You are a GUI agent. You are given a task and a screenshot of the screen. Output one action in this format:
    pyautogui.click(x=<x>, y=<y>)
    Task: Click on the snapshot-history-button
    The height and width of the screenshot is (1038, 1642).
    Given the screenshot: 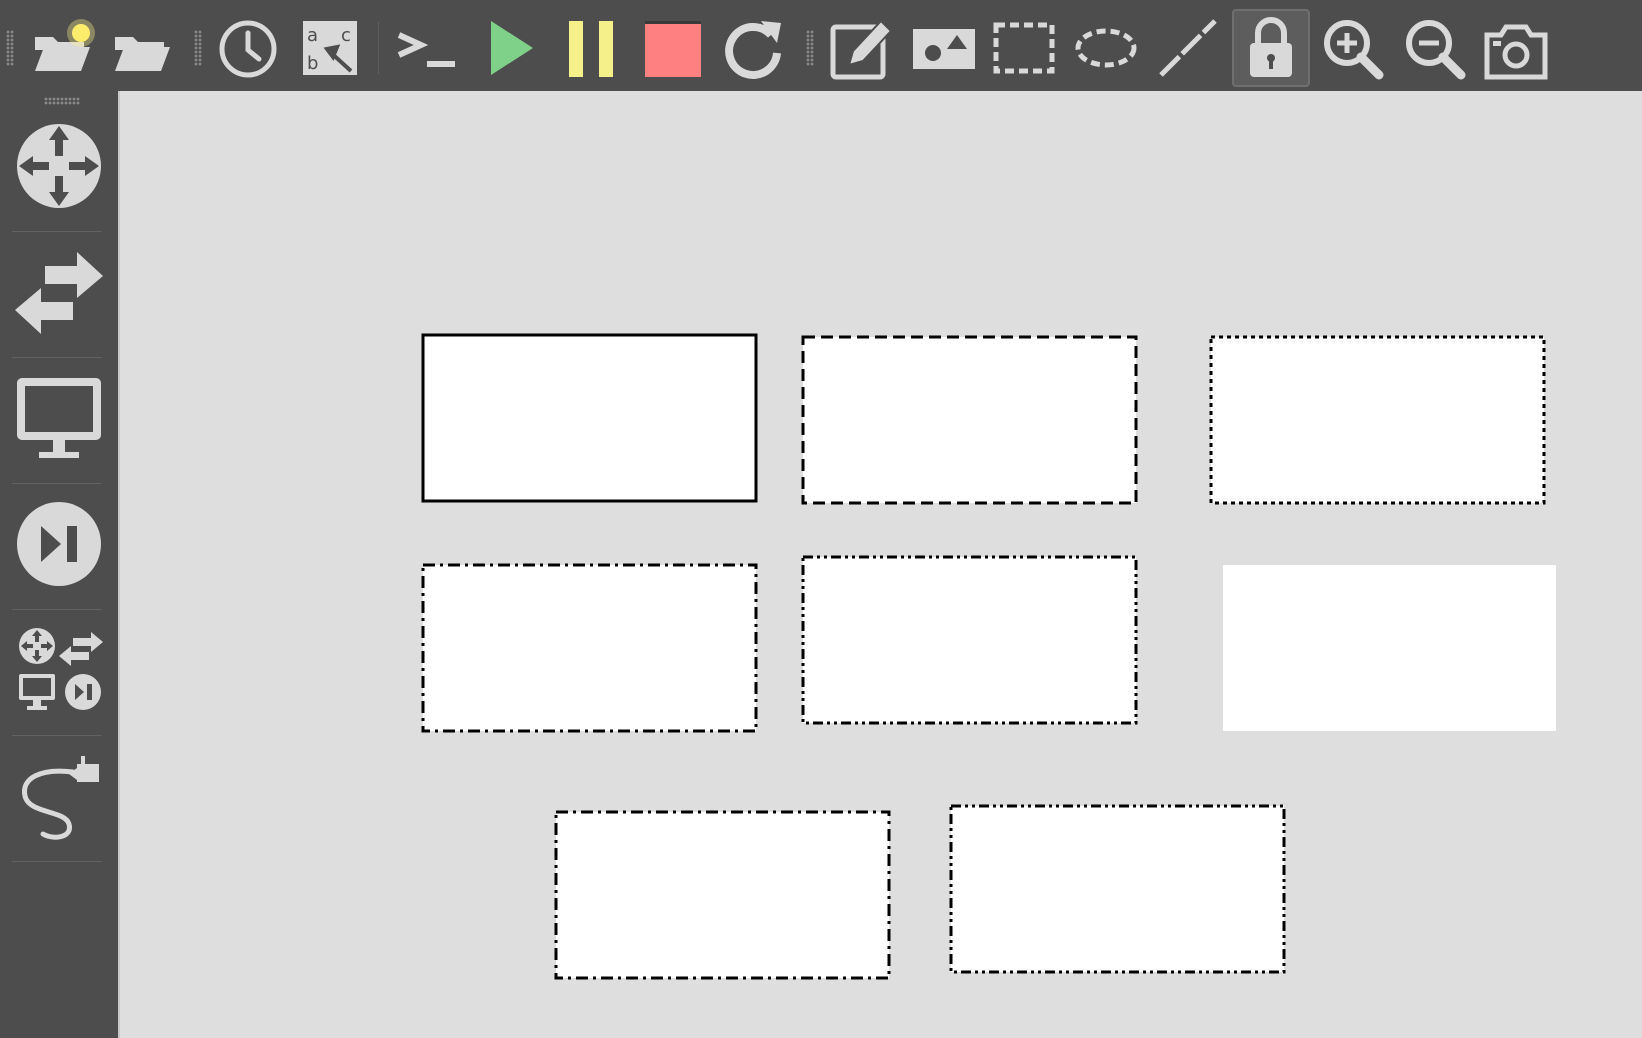 What is the action you would take?
    pyautogui.click(x=248, y=48)
    